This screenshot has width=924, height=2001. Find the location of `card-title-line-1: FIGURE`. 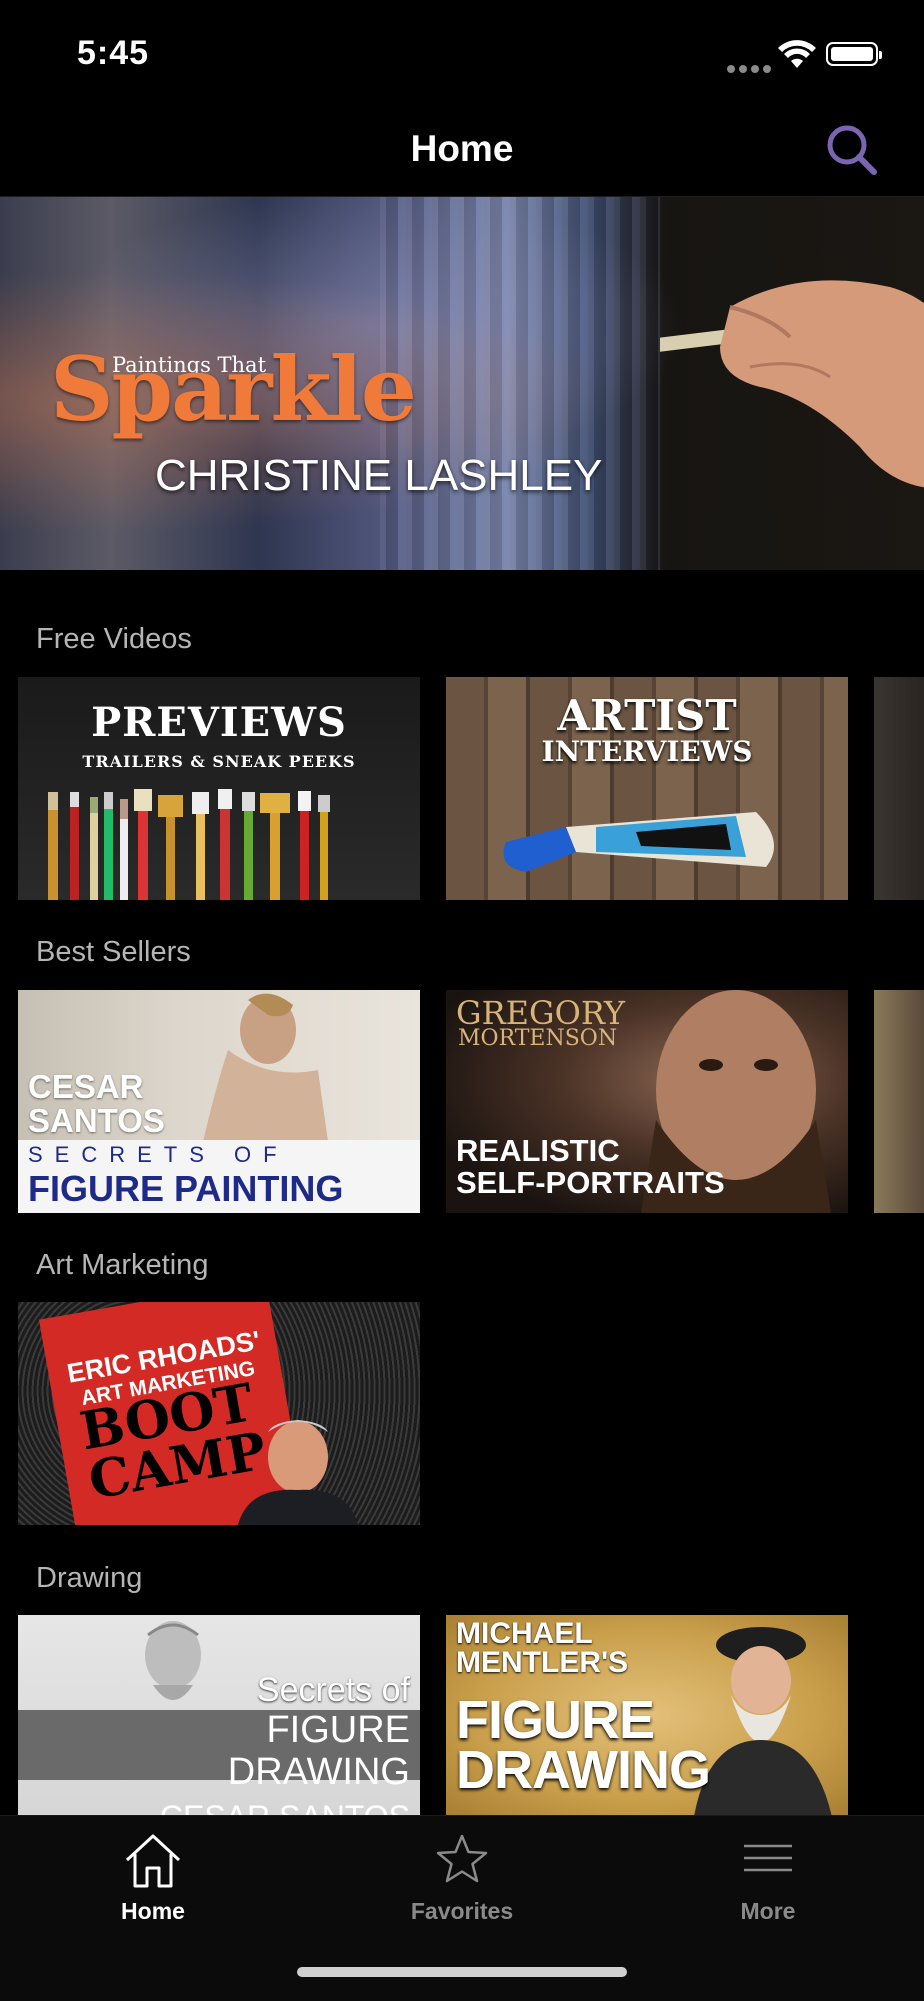

card-title-line-1: FIGURE is located at coordinates (338, 1730).